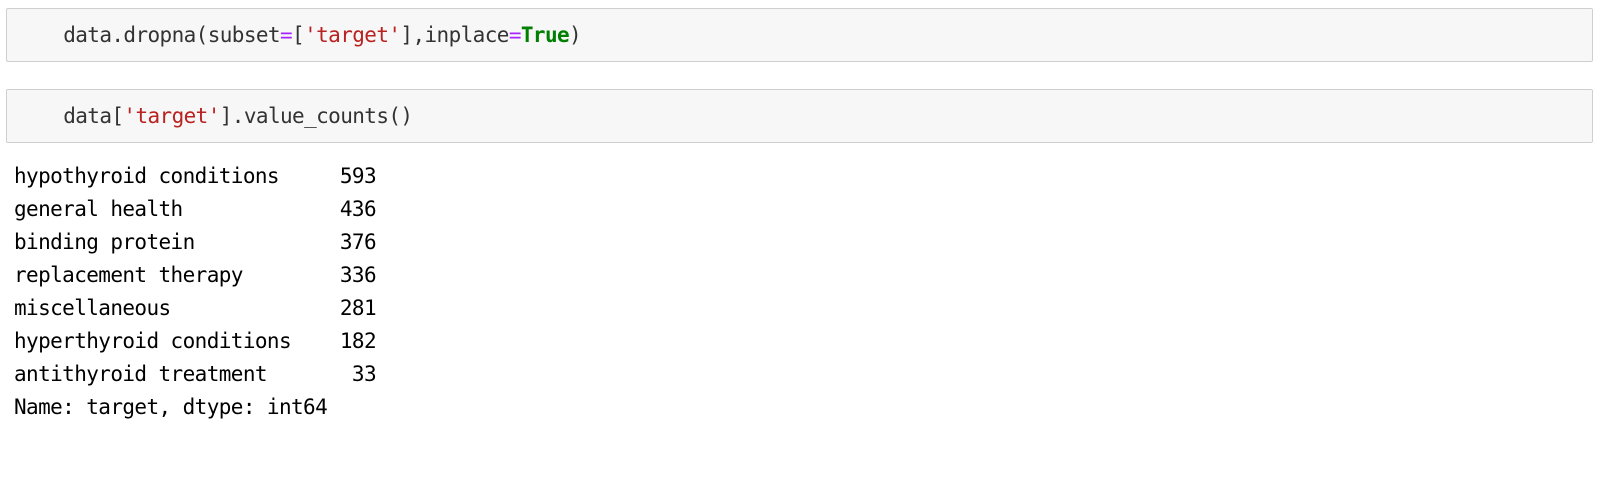 This screenshot has height=490, width=1600. I want to click on output-row-count: 336, so click(358, 275).